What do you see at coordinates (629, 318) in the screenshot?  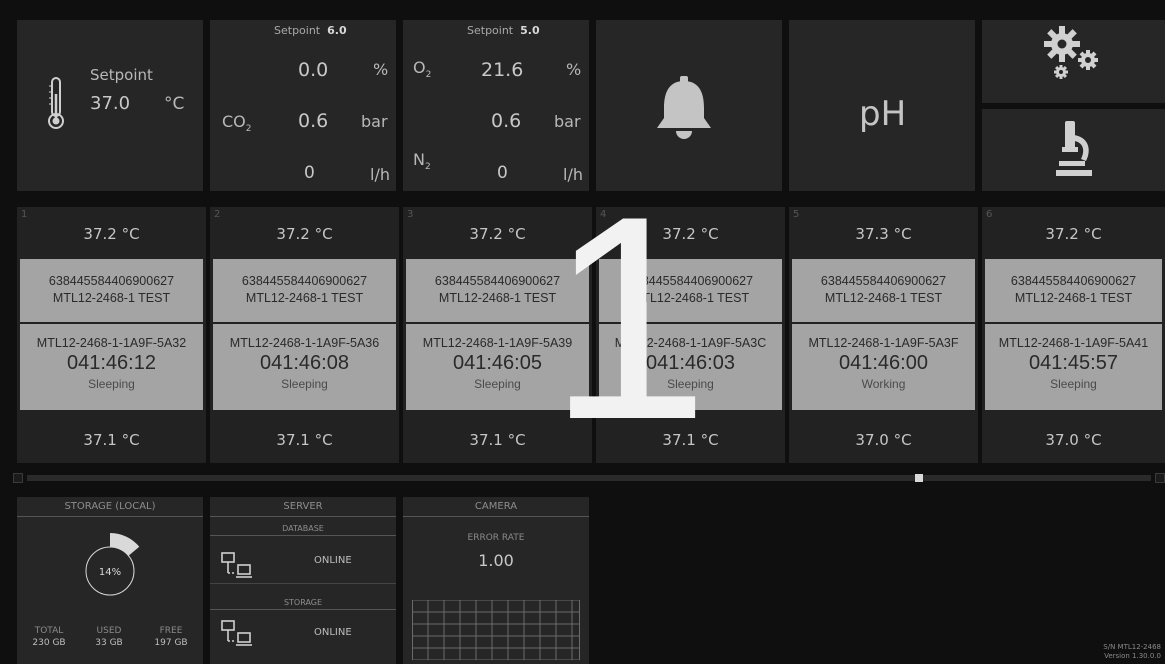 I see `overlay-number: 1` at bounding box center [629, 318].